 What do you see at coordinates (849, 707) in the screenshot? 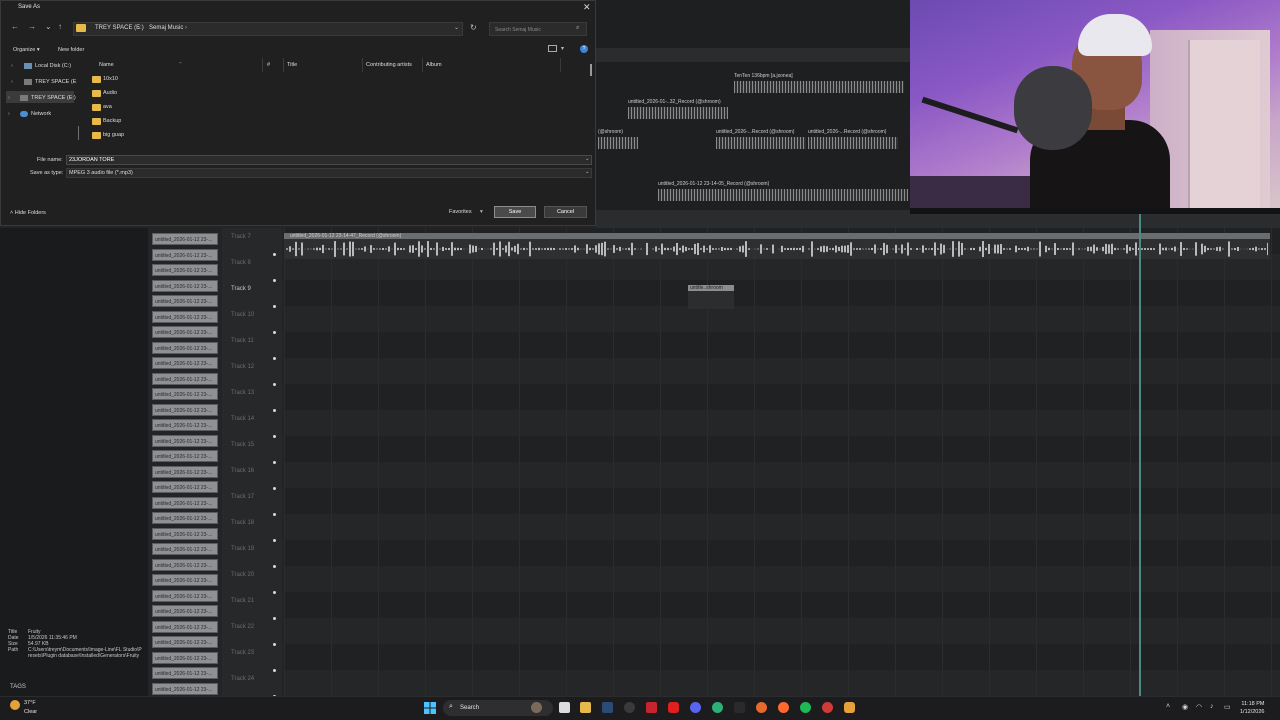
I see `fl-studio-icon` at bounding box center [849, 707].